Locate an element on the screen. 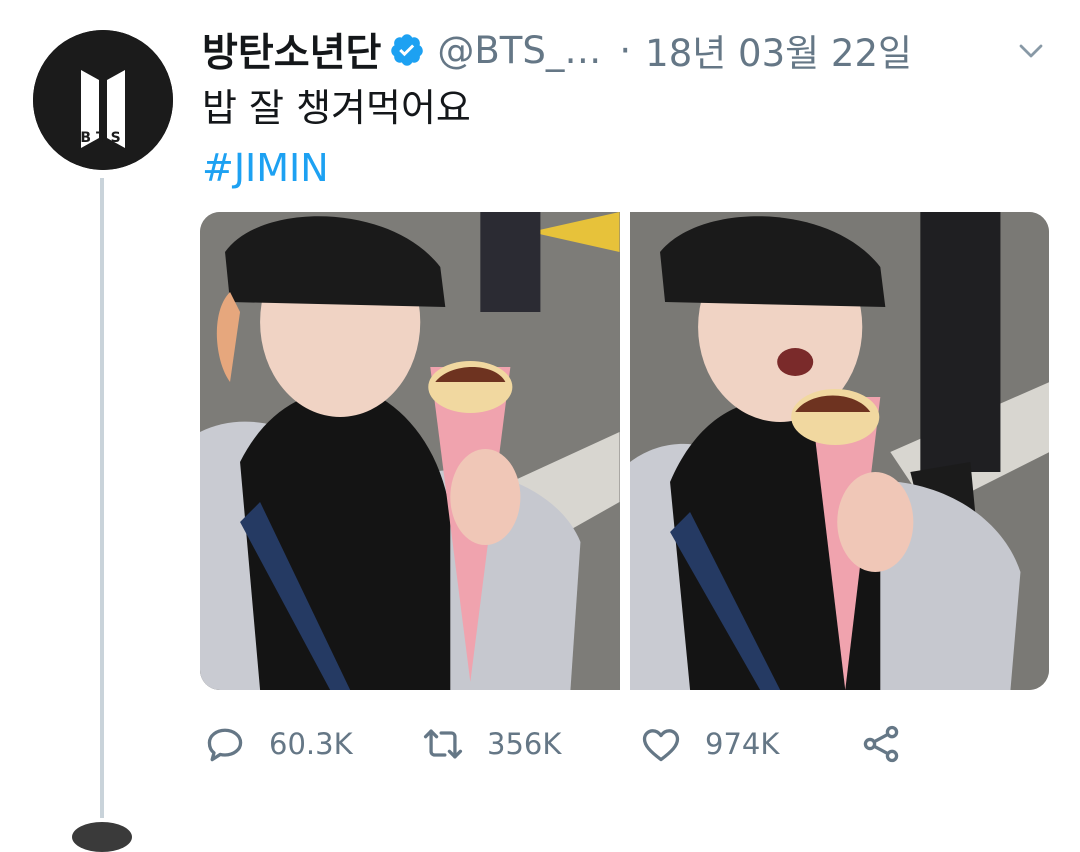  retweet-button: 356K is located at coordinates (530, 744).